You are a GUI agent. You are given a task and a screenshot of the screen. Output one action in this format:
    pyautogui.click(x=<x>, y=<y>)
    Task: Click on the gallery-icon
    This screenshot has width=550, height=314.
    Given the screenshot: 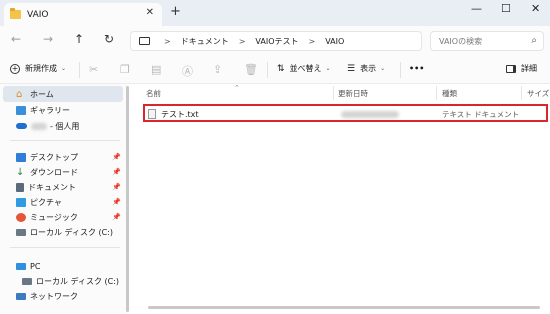 What is the action you would take?
    pyautogui.click(x=21, y=110)
    